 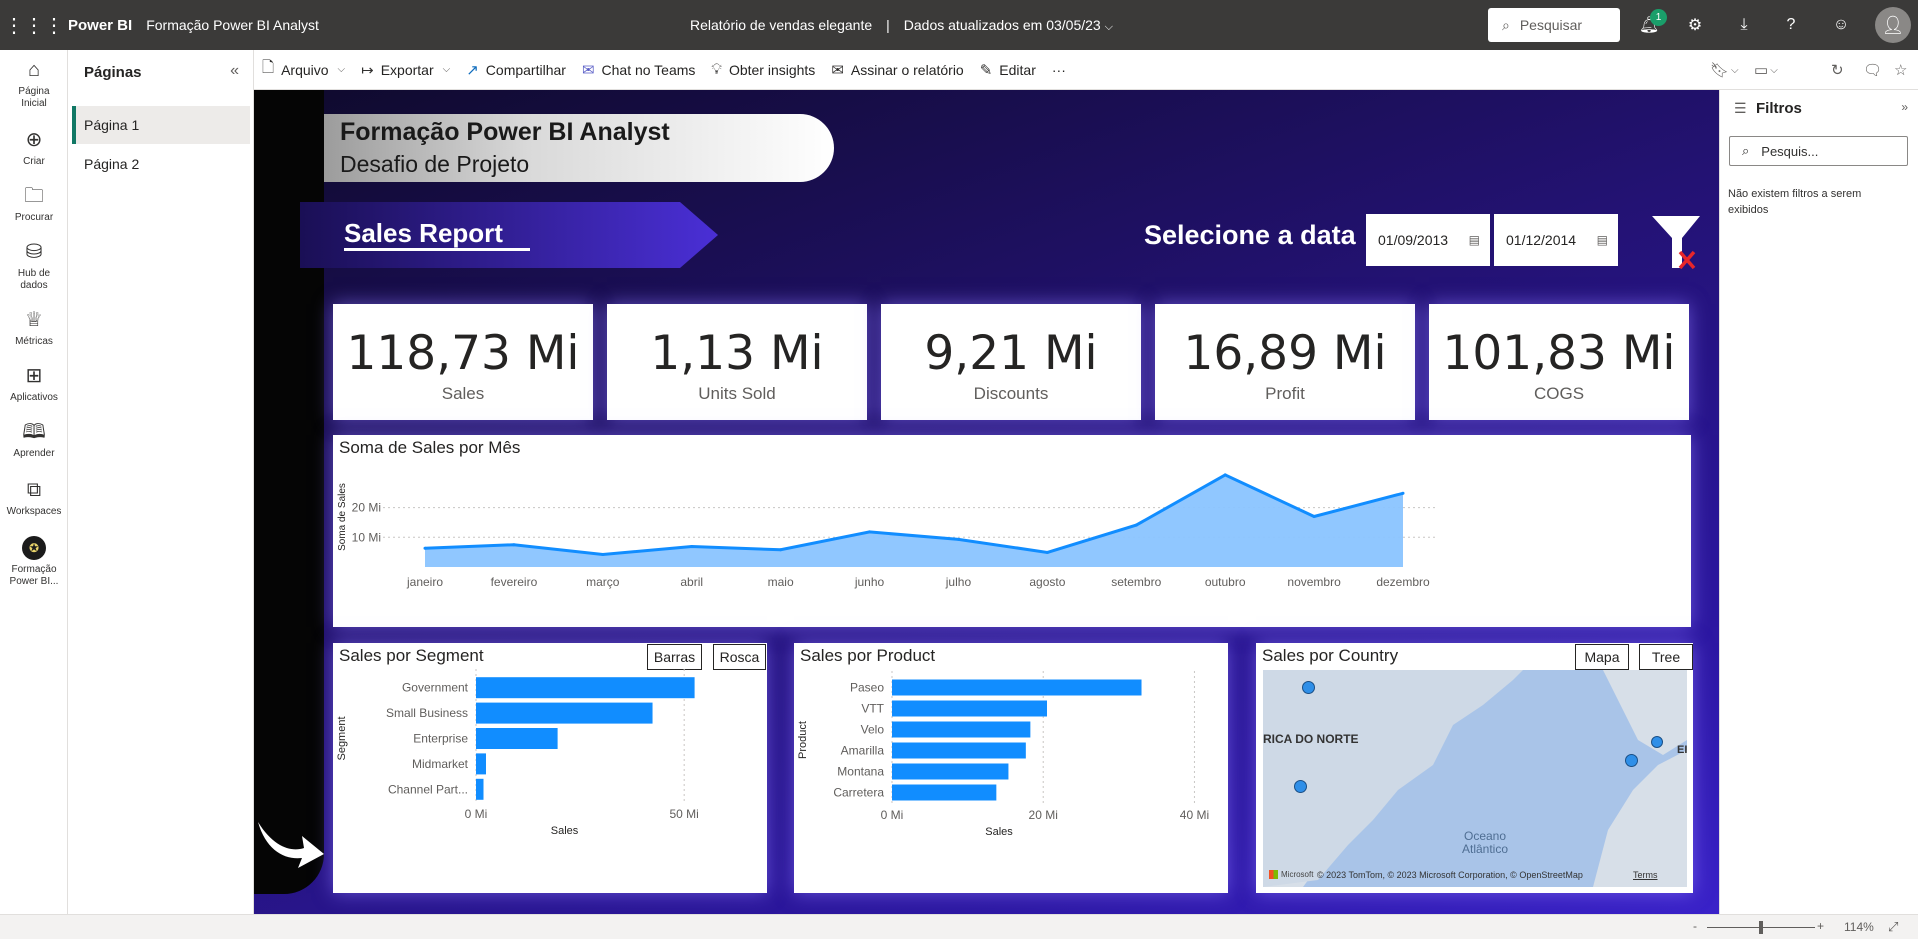 I want to click on kpi-label: Units Sold, so click(x=737, y=393).